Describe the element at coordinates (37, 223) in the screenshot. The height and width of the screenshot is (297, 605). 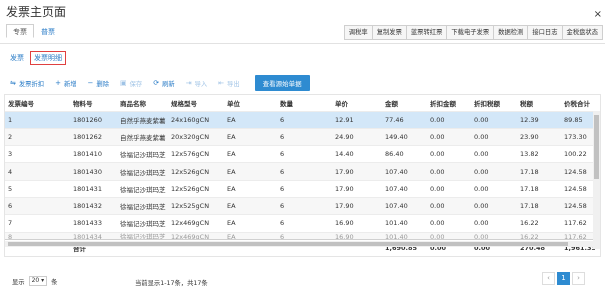
I see `table-cell: 7` at that location.